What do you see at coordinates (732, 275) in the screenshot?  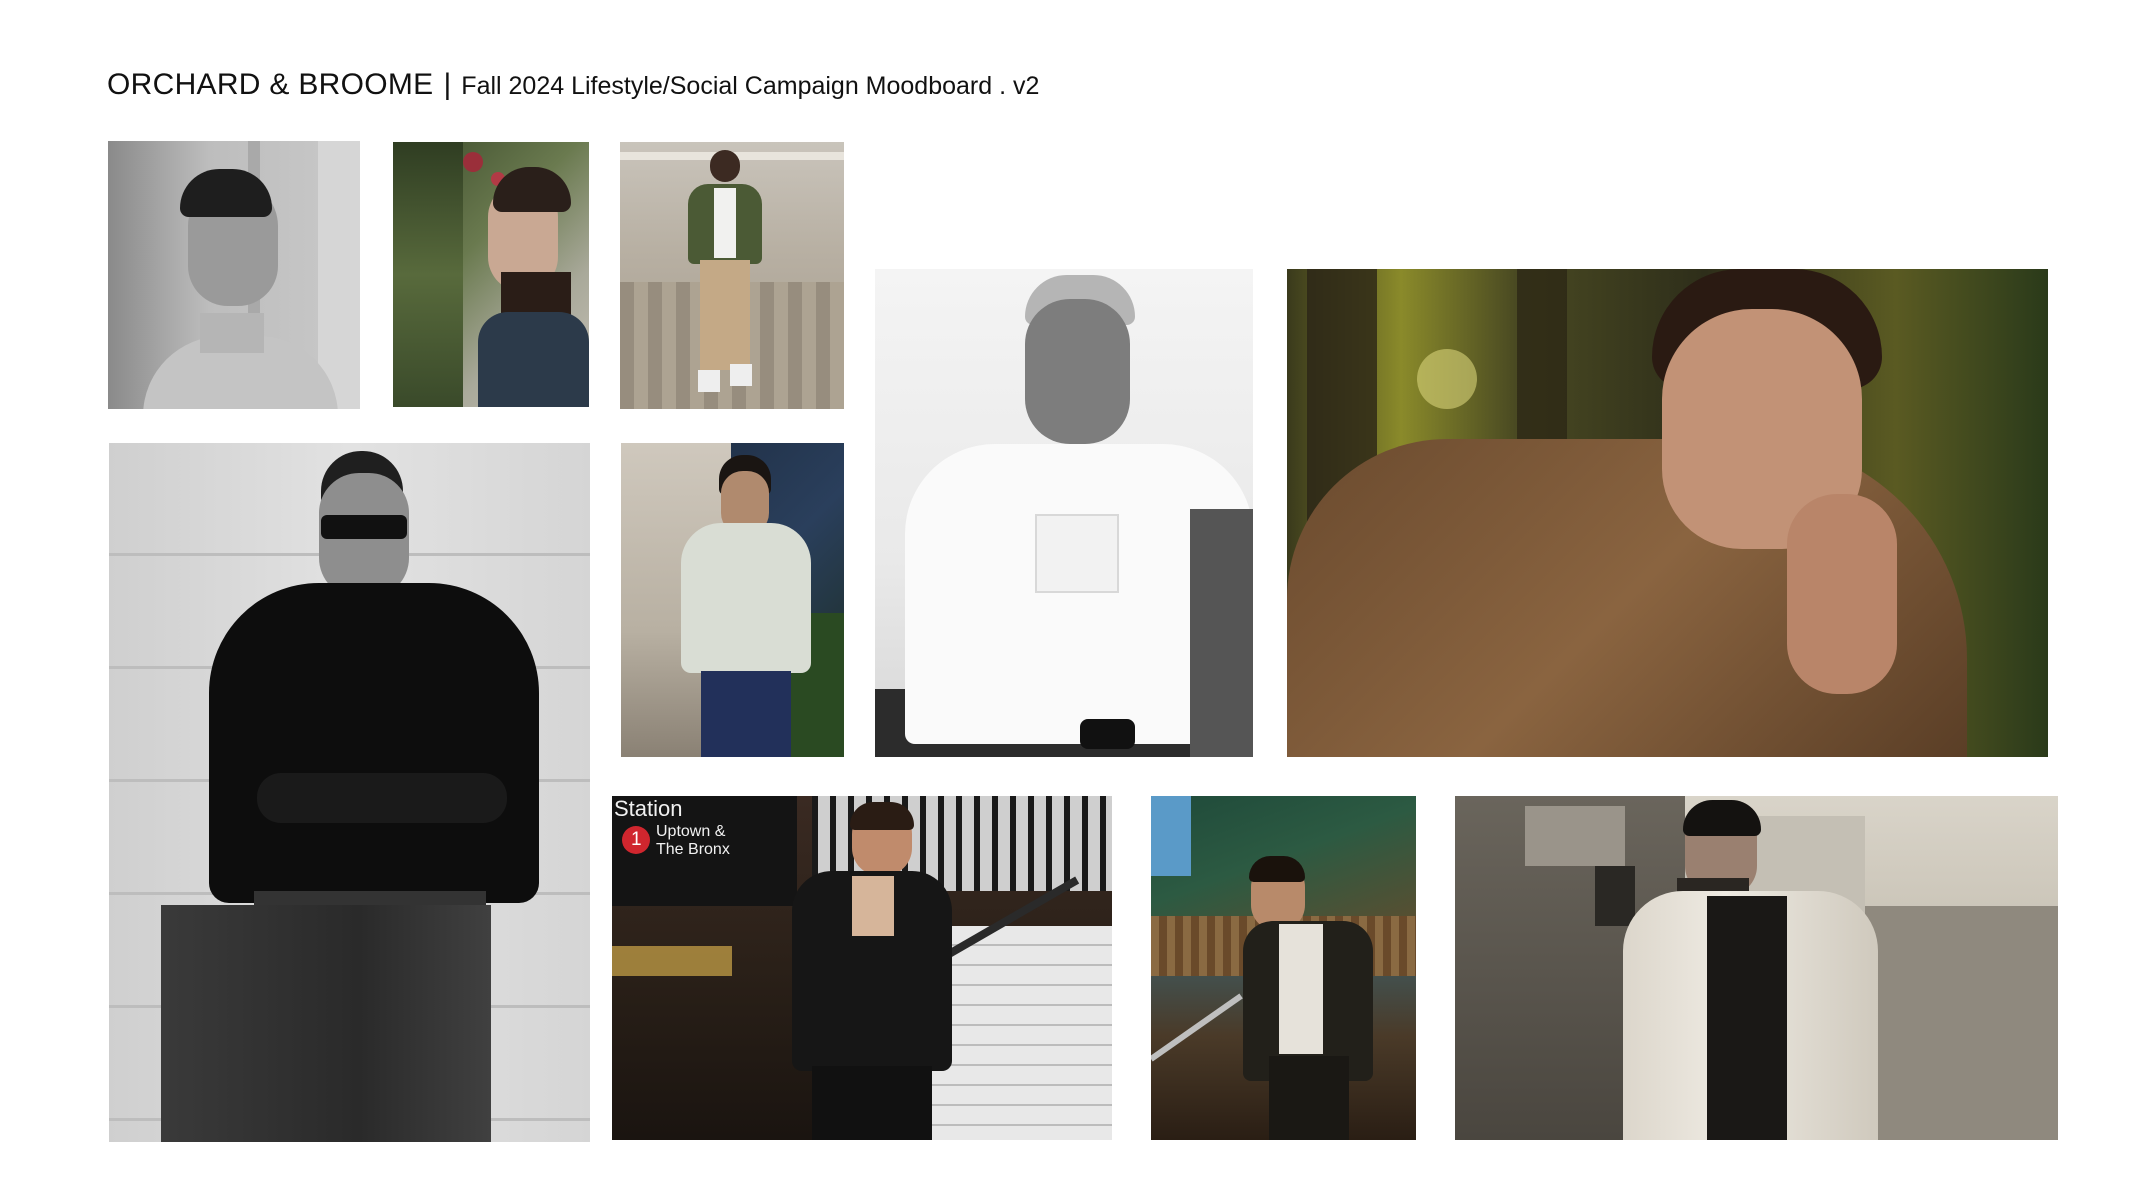 I see `photo-man-cobblestone-street` at bounding box center [732, 275].